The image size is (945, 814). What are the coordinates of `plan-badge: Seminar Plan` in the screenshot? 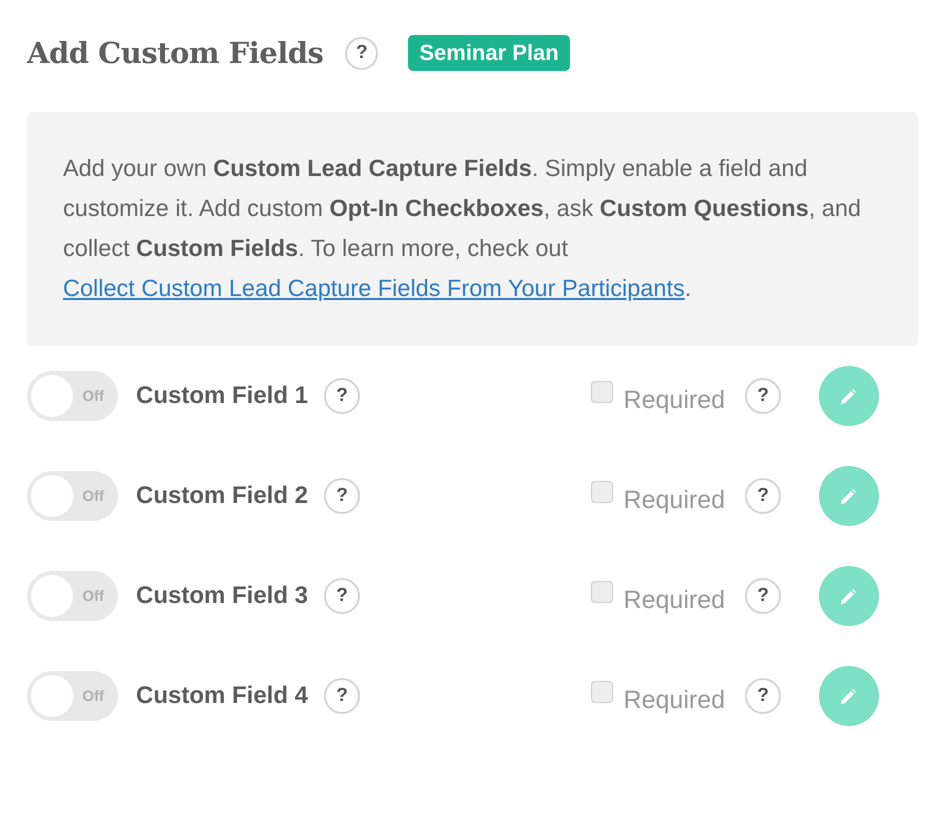 It's located at (489, 53).